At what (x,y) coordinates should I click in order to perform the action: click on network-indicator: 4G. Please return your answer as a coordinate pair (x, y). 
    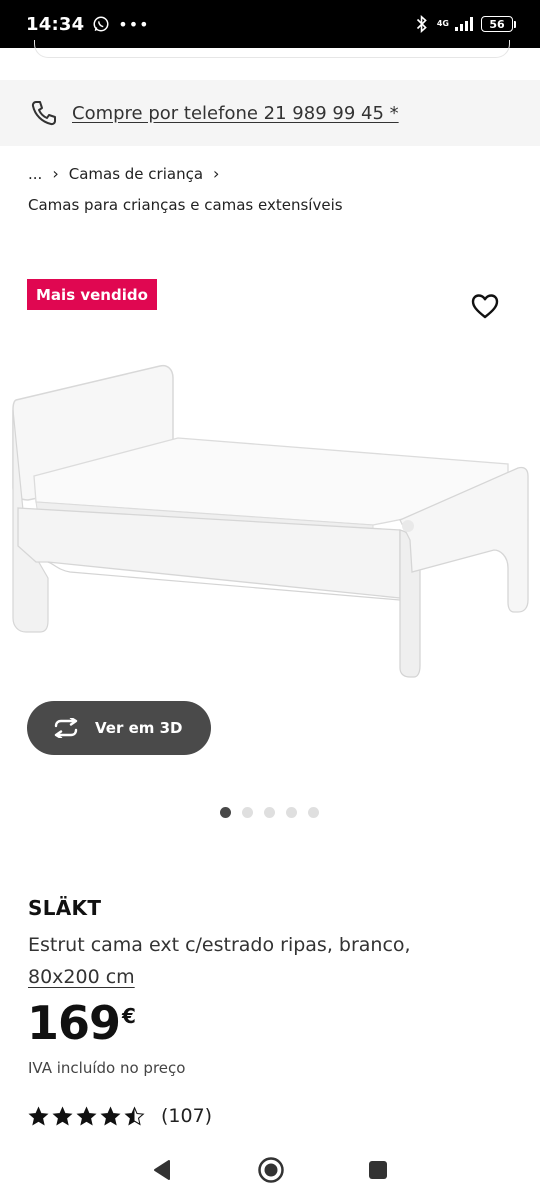
    Looking at the image, I should click on (443, 24).